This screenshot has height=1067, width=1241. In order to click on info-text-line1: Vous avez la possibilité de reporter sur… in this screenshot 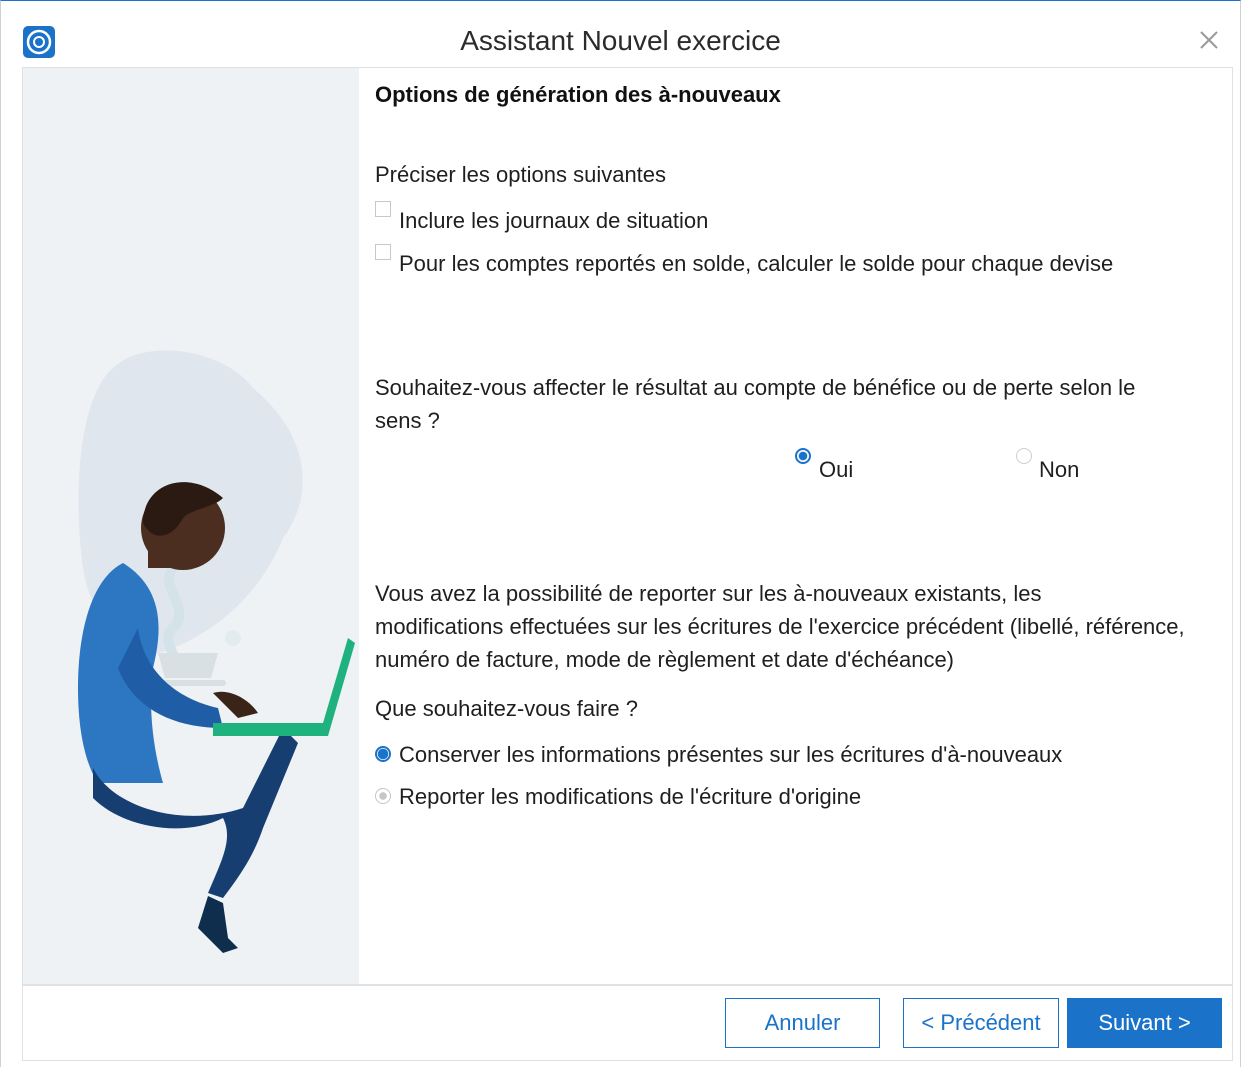, I will do `click(708, 593)`.